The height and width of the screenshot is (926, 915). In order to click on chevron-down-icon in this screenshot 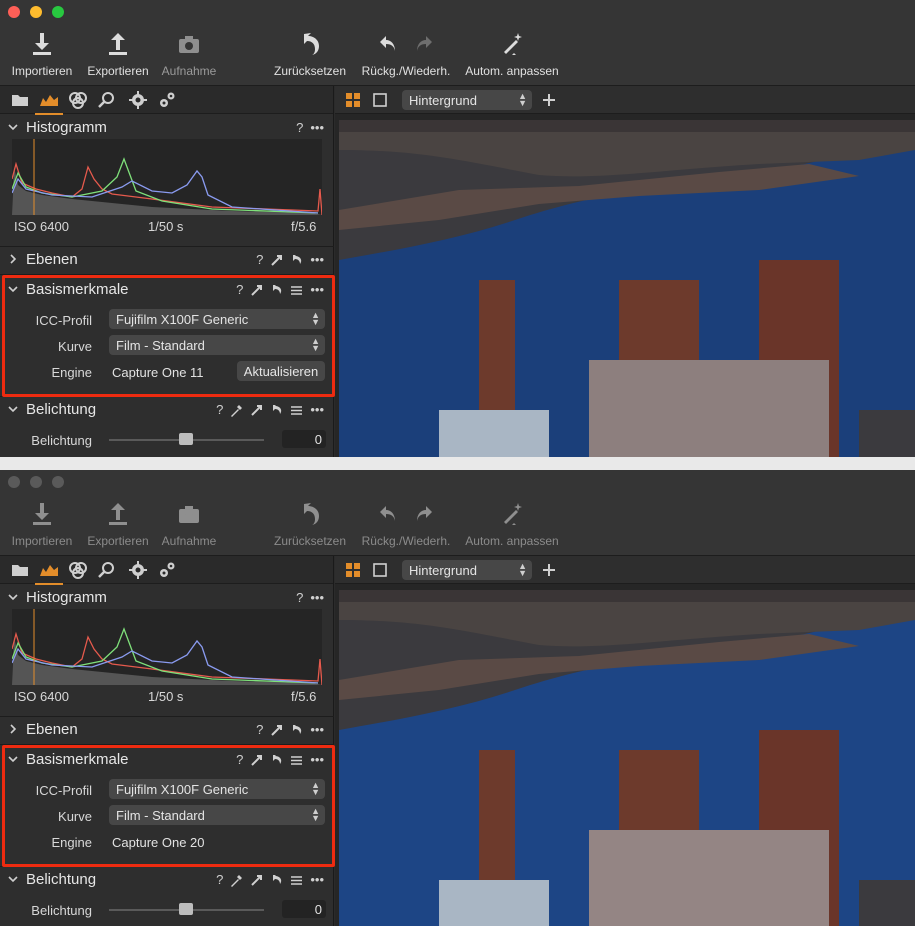, I will do `click(13, 409)`.